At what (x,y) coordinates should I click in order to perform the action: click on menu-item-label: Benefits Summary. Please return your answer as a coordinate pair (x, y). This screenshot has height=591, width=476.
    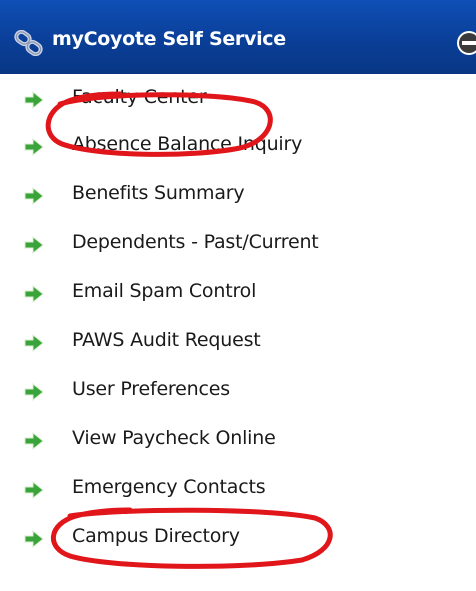
    Looking at the image, I should click on (158, 193).